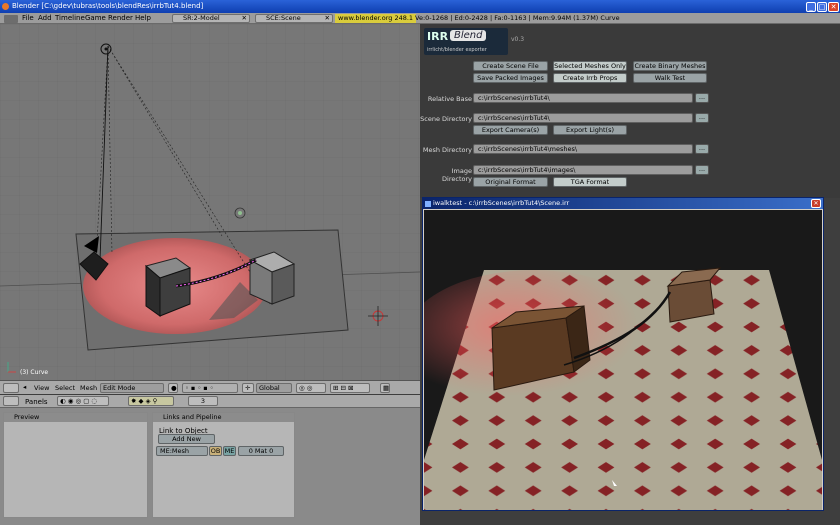 This screenshot has height=525, width=840. Describe the element at coordinates (583, 149) in the screenshot. I see `mesh-directory-field: c:\irrbScenes\irrbTut4\meshes\` at that location.